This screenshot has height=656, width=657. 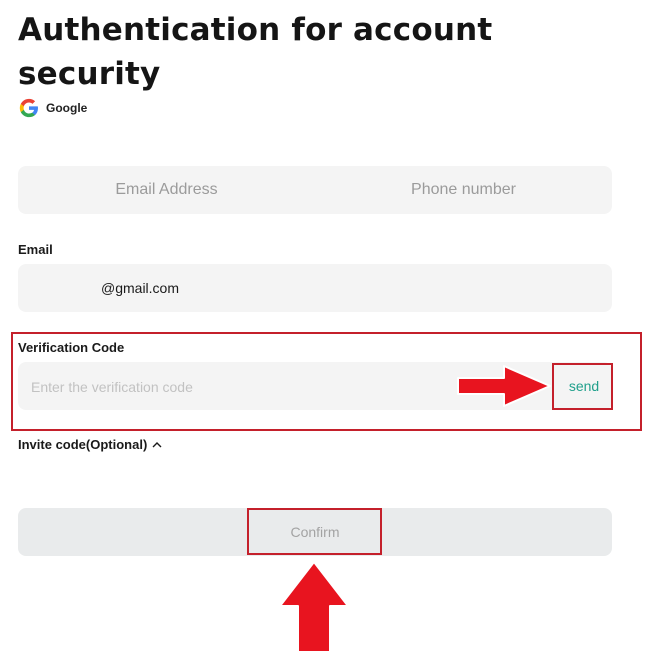 What do you see at coordinates (83, 444) in the screenshot?
I see `invite-code-label: Invite code(Optional)` at bounding box center [83, 444].